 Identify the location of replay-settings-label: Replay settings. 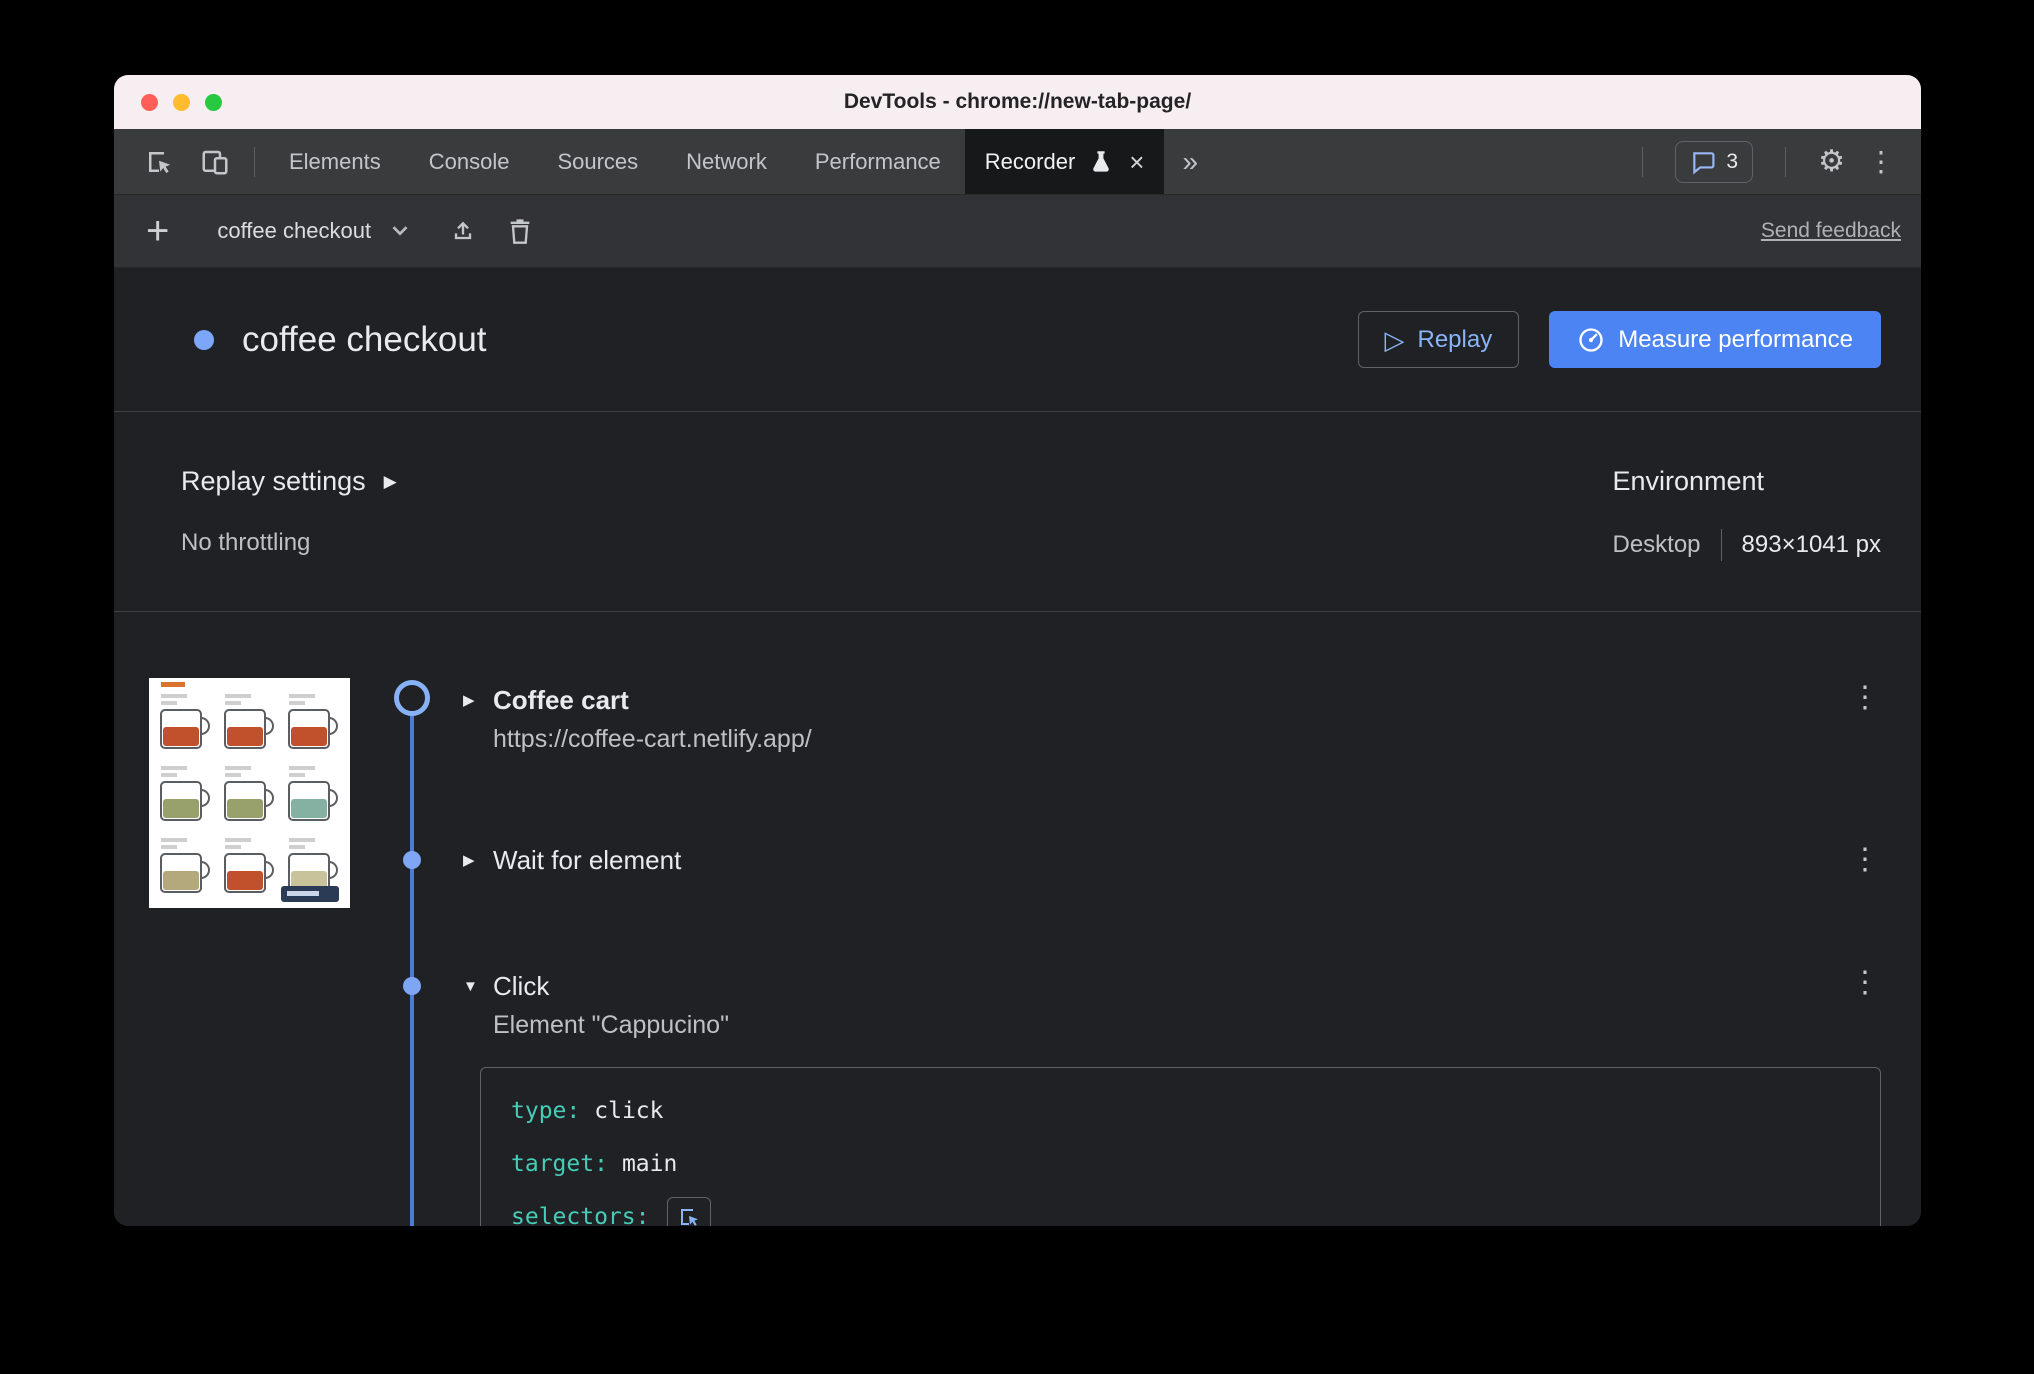
(273, 481).